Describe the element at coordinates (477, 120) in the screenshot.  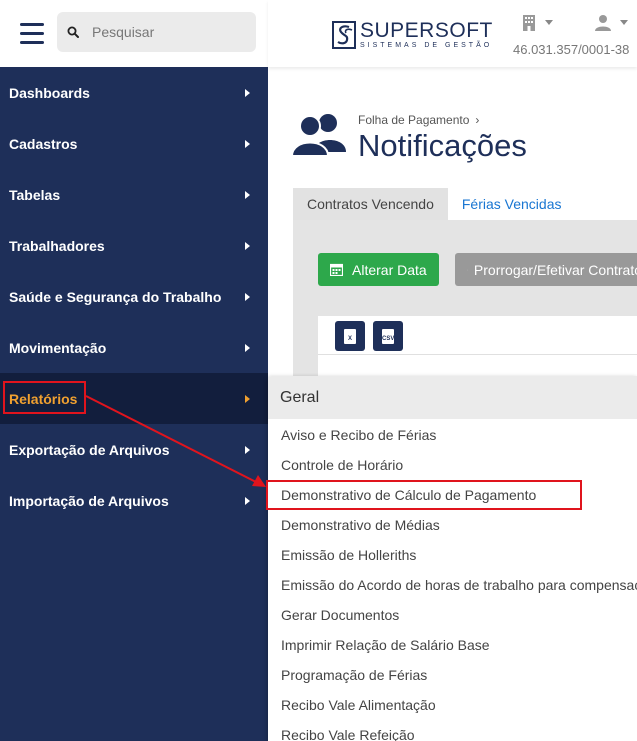
I see `chevron-right-icon: ›` at that location.